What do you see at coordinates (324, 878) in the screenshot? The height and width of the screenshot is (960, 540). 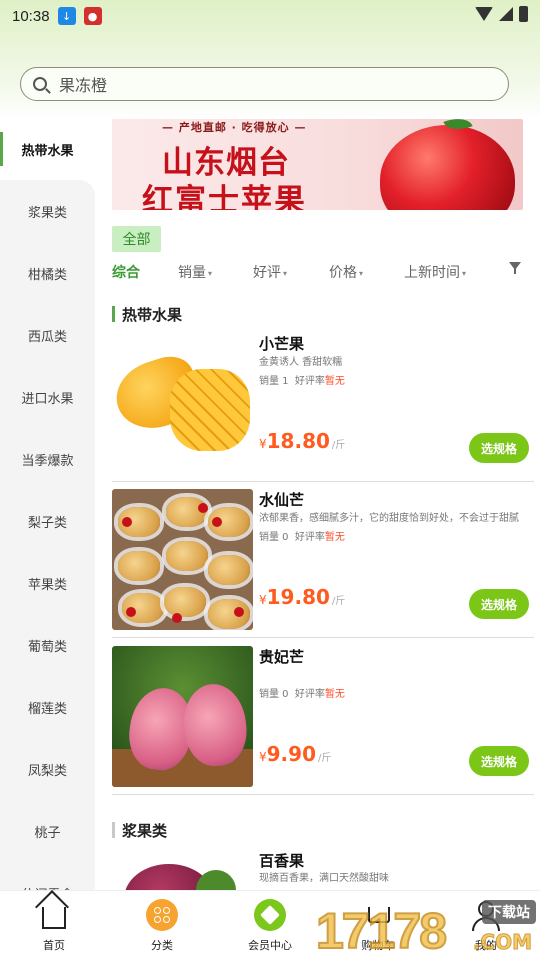 I see `product-desc: 现摘百香果，满口天然酸甜味` at bounding box center [324, 878].